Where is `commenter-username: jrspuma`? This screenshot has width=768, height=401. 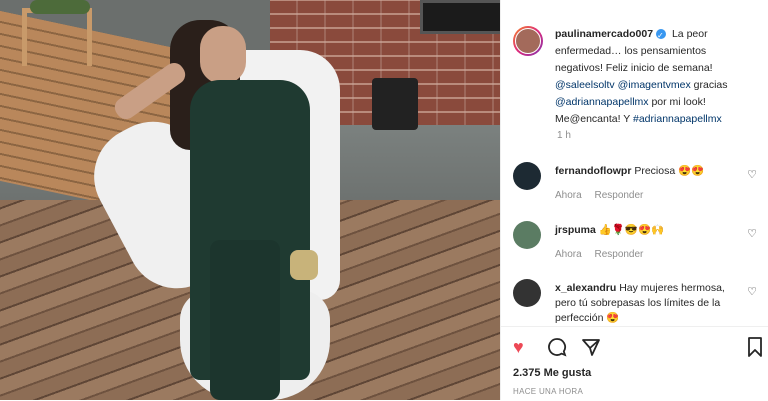
commenter-username: jrspuma is located at coordinates (575, 230).